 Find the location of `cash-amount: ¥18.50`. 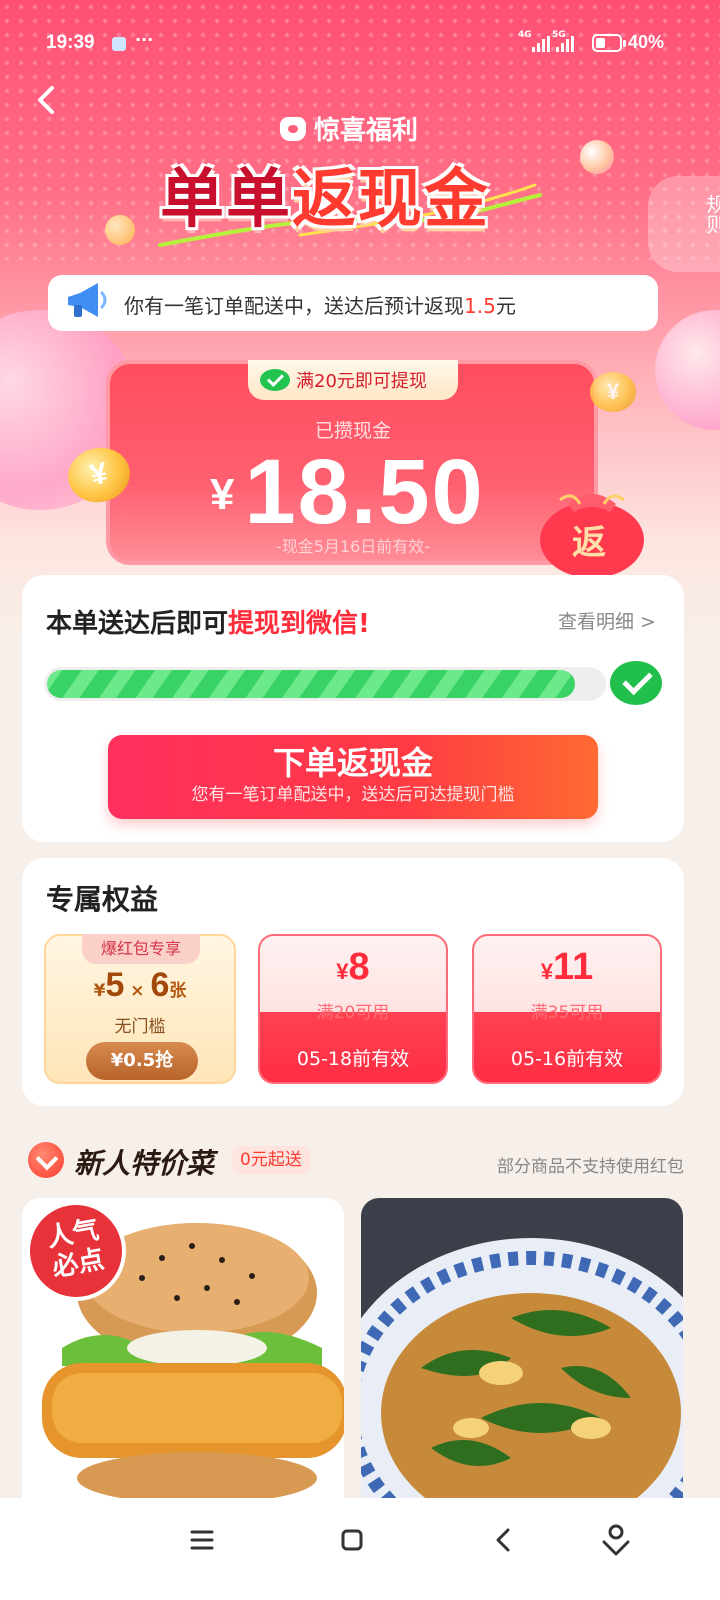

cash-amount: ¥18.50 is located at coordinates (347, 492).